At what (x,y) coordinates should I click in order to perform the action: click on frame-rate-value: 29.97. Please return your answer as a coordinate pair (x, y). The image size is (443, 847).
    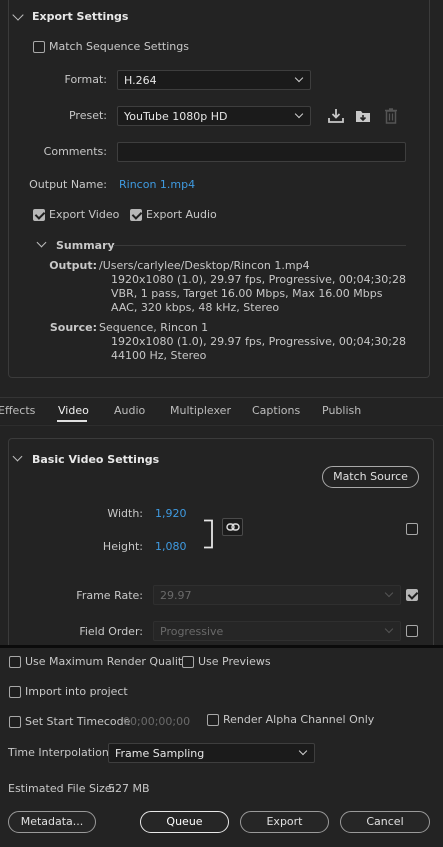
    Looking at the image, I should click on (176, 595).